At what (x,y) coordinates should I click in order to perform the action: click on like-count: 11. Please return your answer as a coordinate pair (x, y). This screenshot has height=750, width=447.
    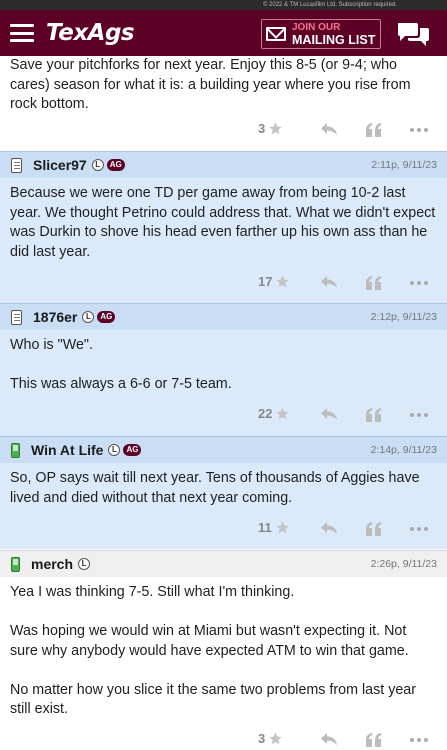
    Looking at the image, I should click on (274, 527).